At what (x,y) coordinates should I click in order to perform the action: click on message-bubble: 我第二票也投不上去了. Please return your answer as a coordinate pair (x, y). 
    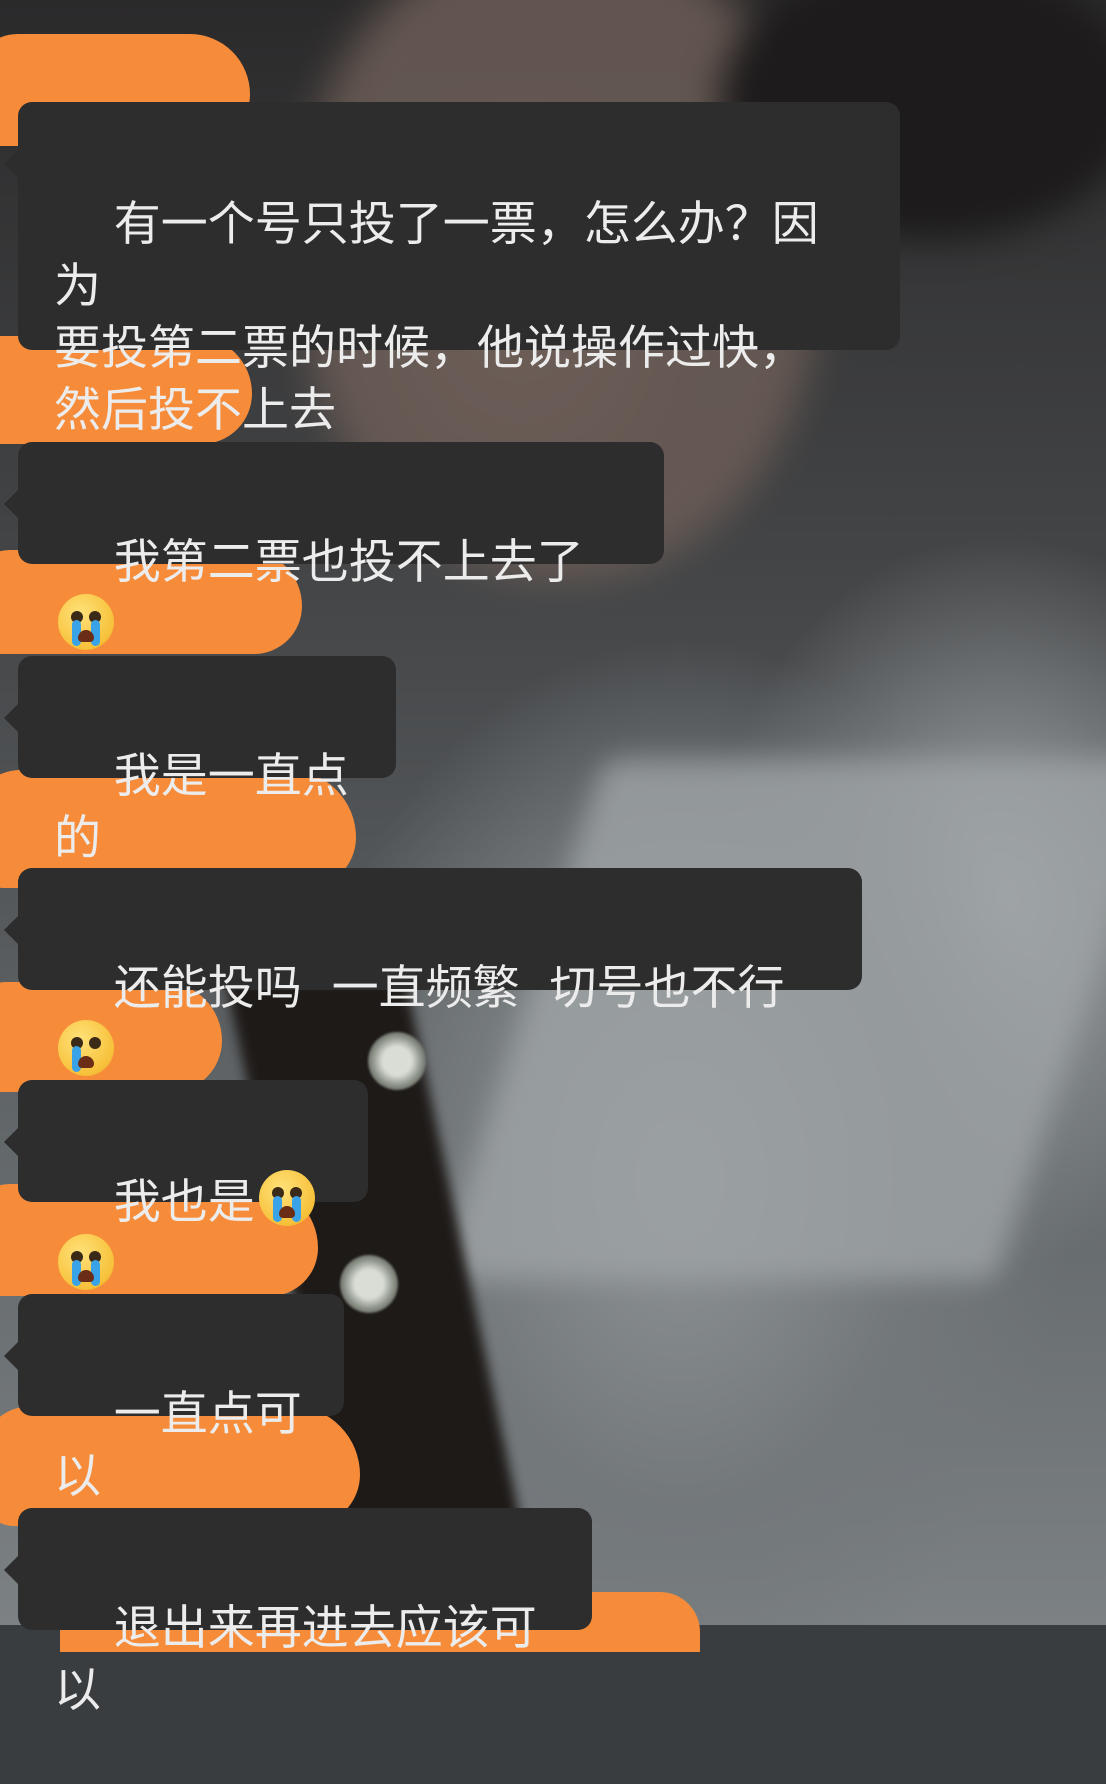
    Looking at the image, I should click on (334, 546).